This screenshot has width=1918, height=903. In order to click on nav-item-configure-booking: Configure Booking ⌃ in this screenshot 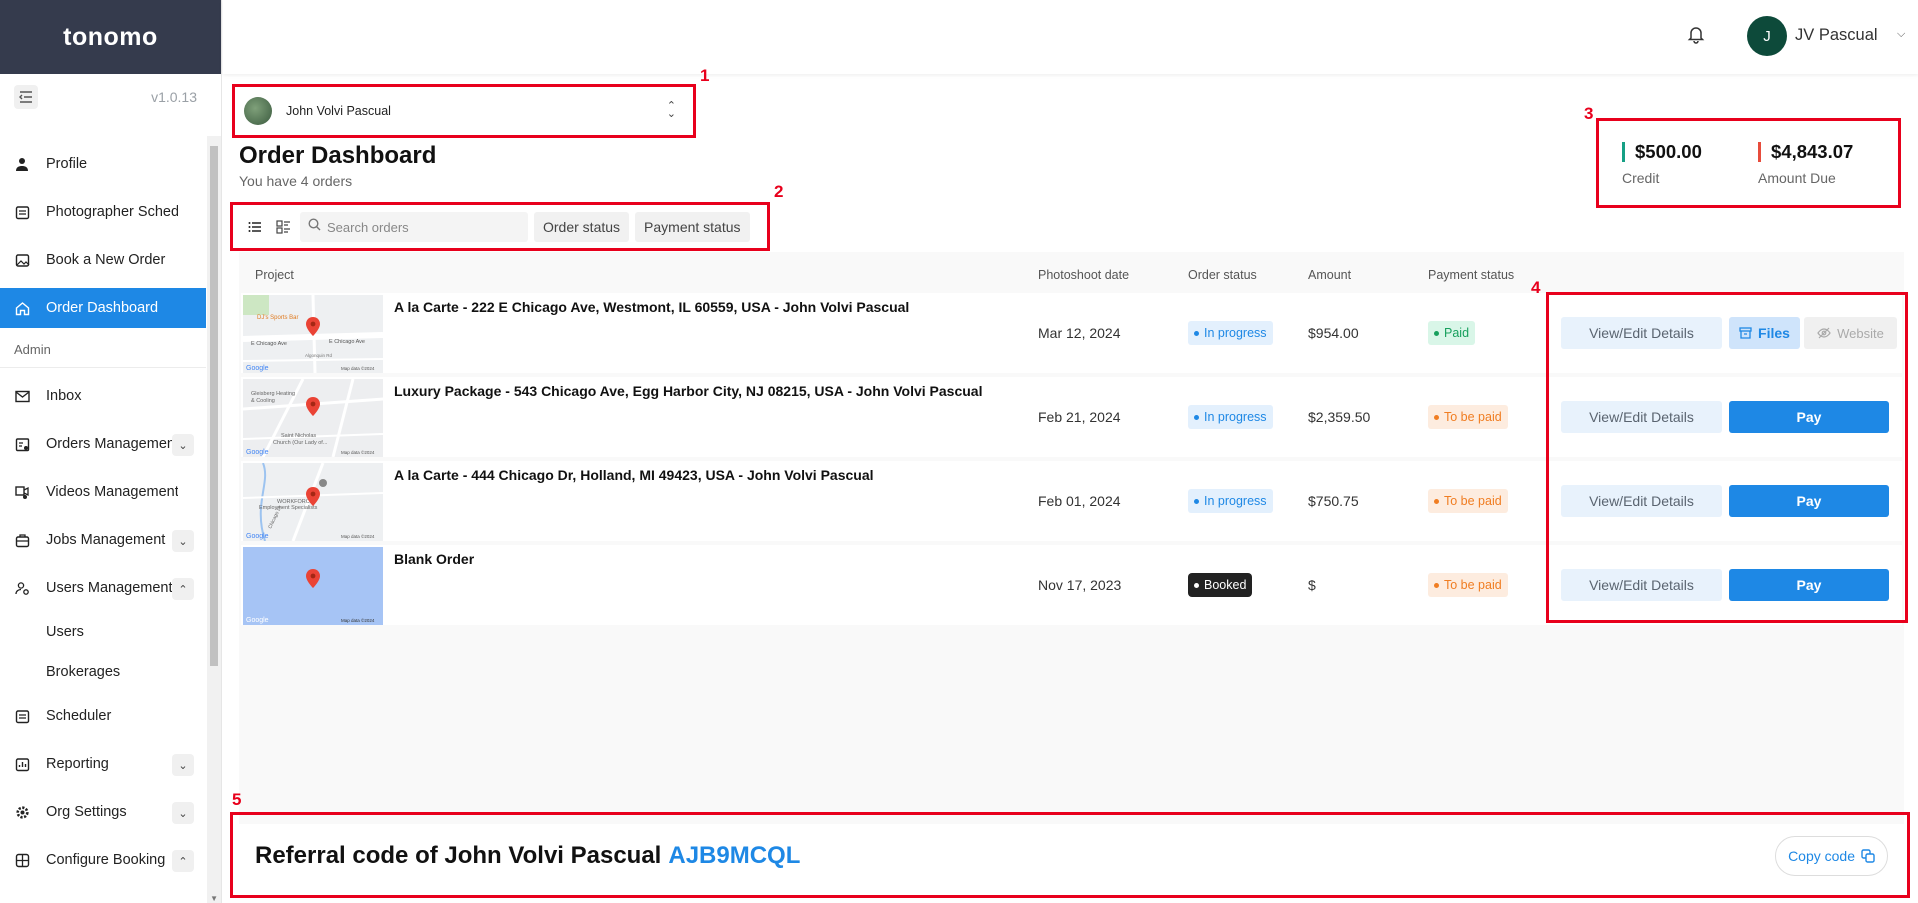, I will do `click(103, 860)`.